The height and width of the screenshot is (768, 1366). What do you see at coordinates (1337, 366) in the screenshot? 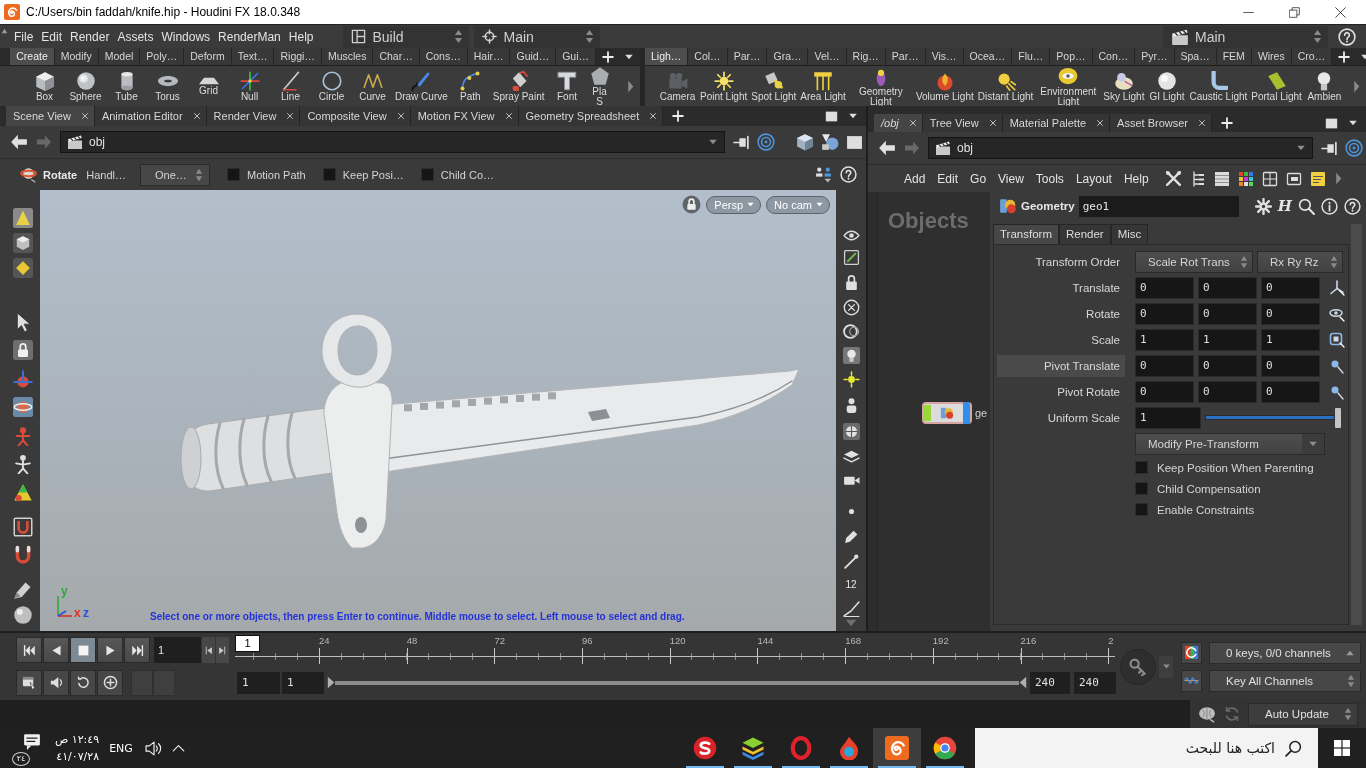
I see `pivot-icon` at bounding box center [1337, 366].